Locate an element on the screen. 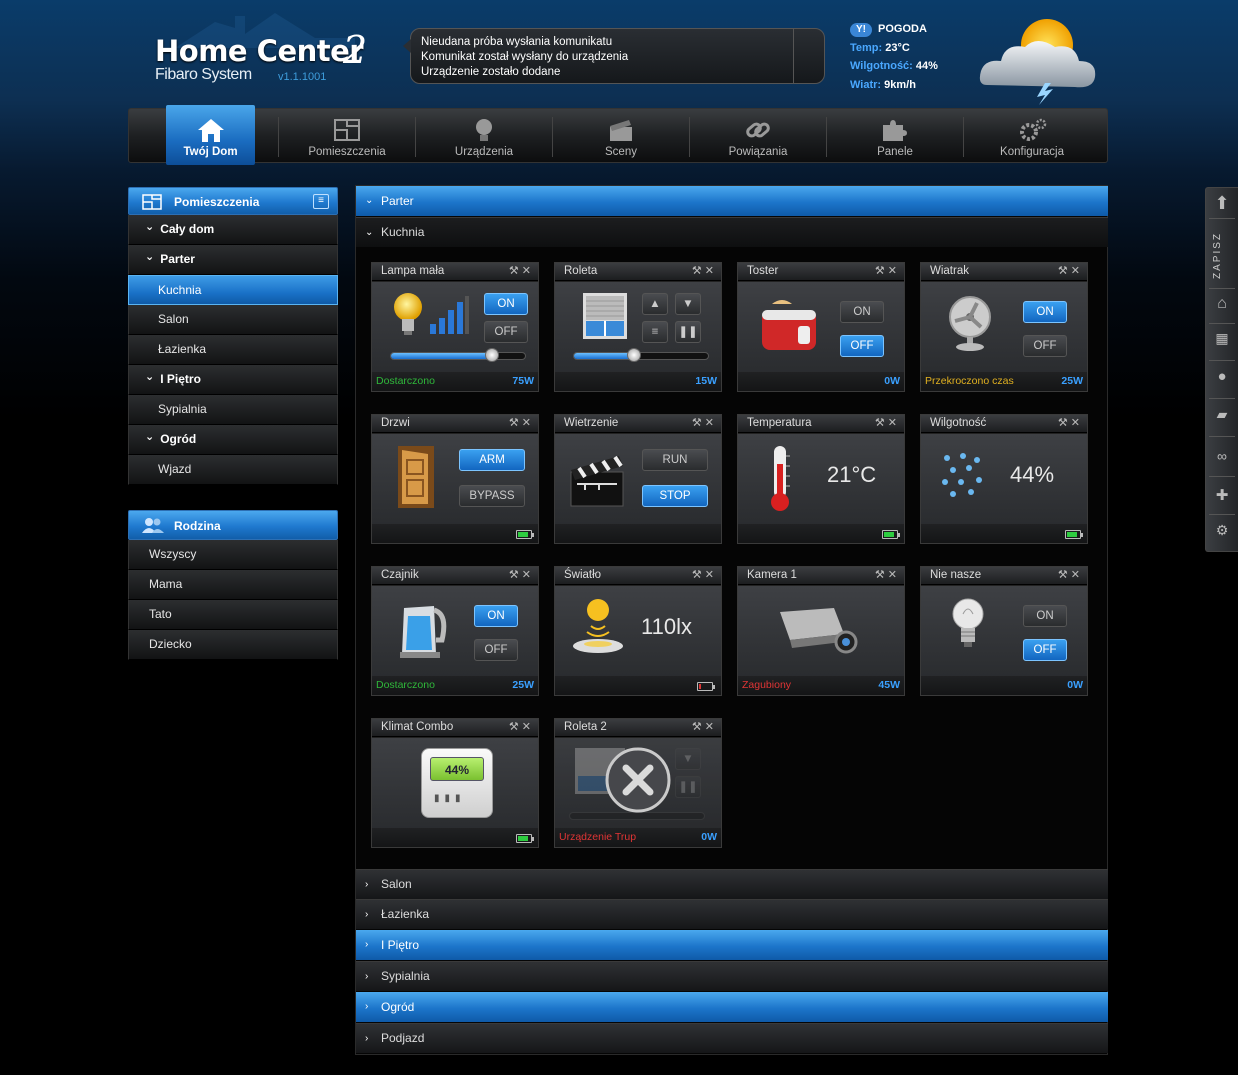 The width and height of the screenshot is (1238, 1075). device-name: Lampa mała is located at coordinates (413, 271).